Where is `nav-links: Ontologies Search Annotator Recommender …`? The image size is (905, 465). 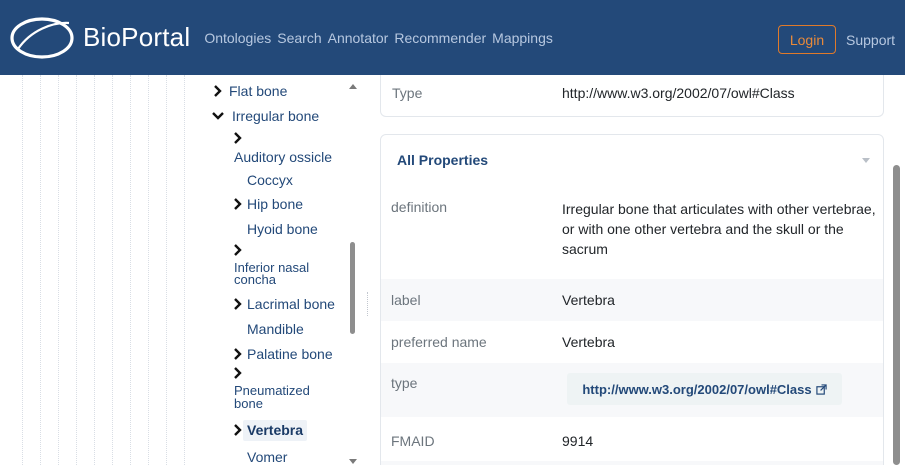 nav-links: Ontologies Search Annotator Recommender … is located at coordinates (381, 38).